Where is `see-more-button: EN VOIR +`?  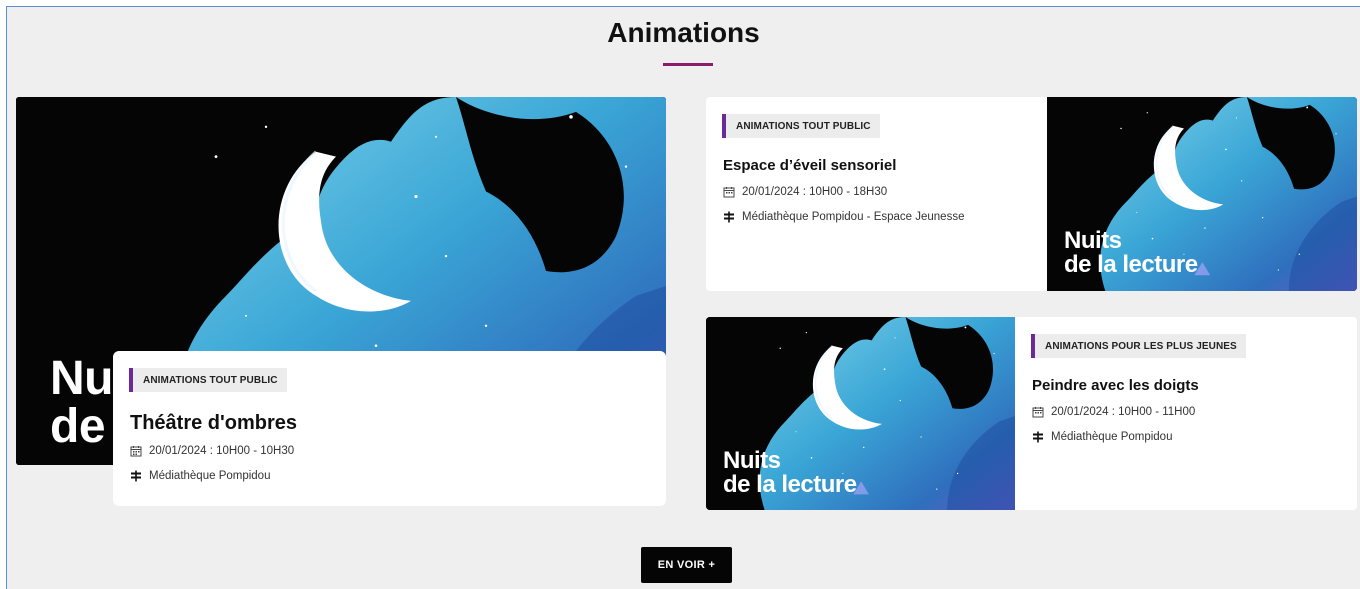
see-more-button: EN VOIR + is located at coordinates (686, 565).